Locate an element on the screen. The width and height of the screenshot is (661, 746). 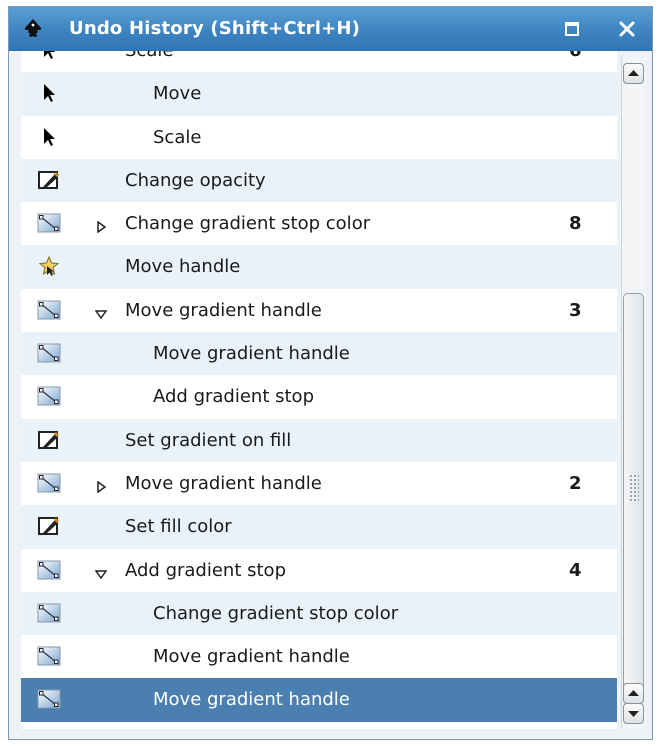
scroll-up-button-lower is located at coordinates (633, 693).